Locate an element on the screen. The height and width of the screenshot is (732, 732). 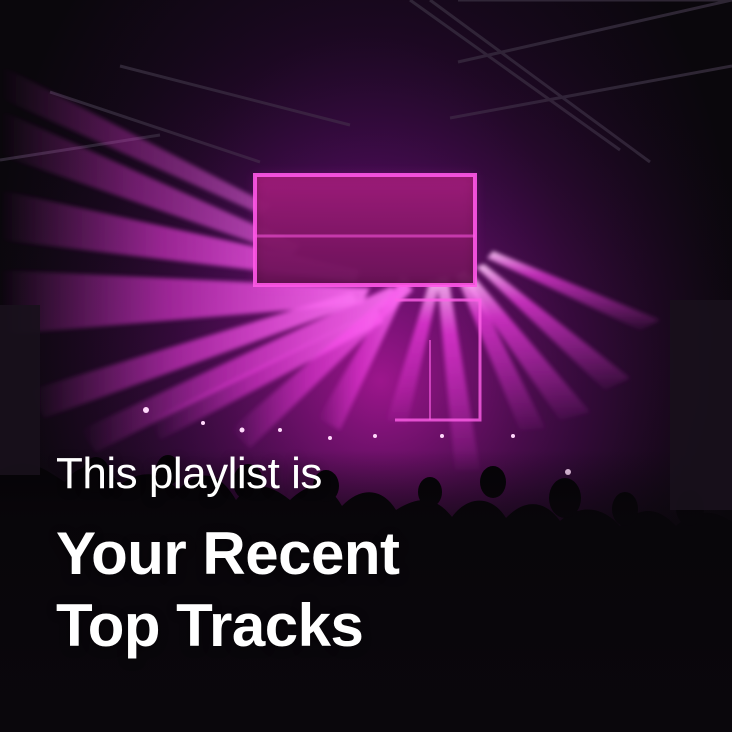
playlist-subtitle: This playlist is is located at coordinates (189, 473).